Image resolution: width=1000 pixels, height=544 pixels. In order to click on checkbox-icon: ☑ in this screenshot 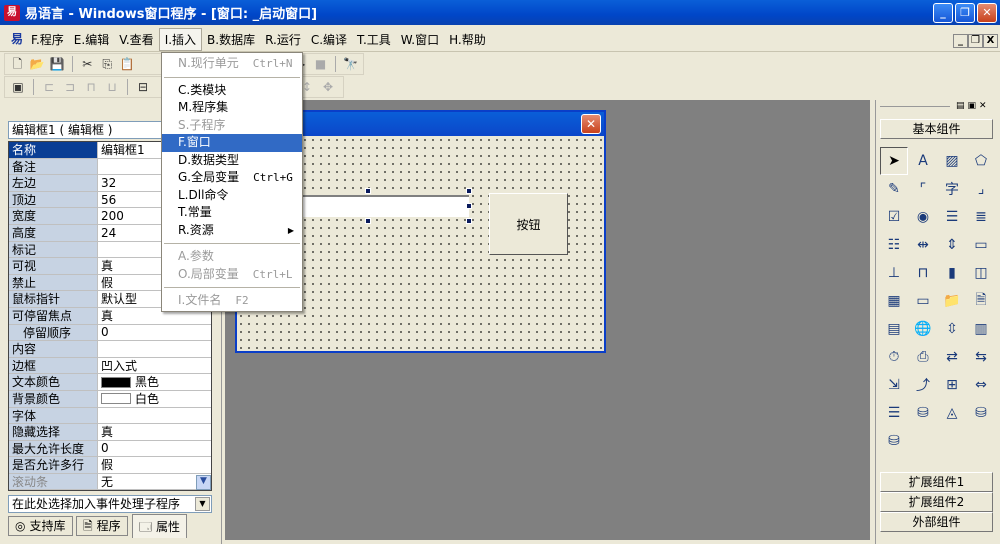, I will do `click(894, 217)`.